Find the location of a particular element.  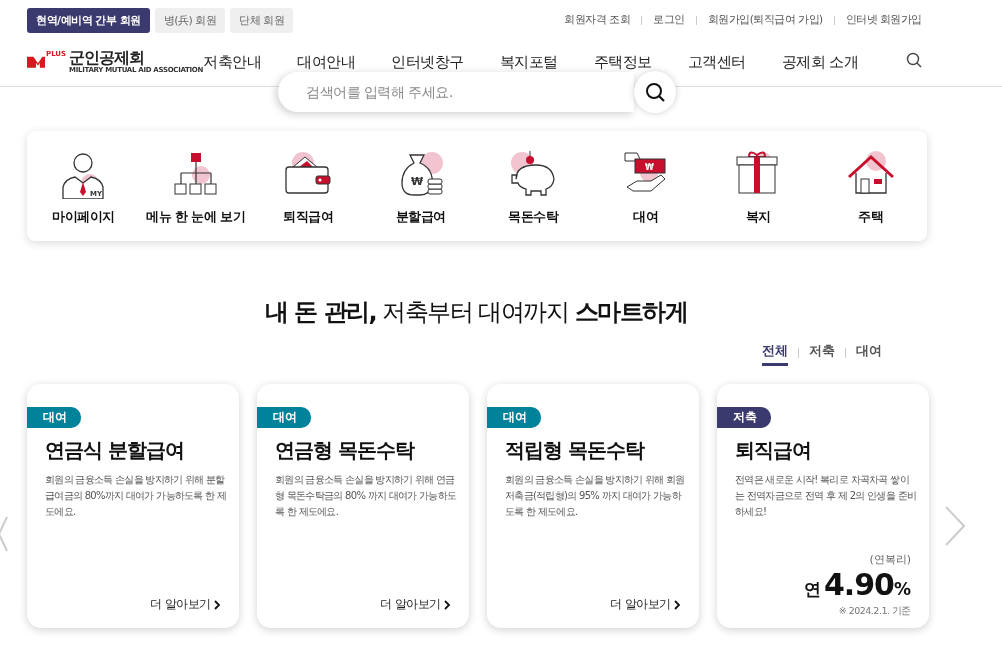

card-title: 연금식 분할급여 is located at coordinates (115, 450).